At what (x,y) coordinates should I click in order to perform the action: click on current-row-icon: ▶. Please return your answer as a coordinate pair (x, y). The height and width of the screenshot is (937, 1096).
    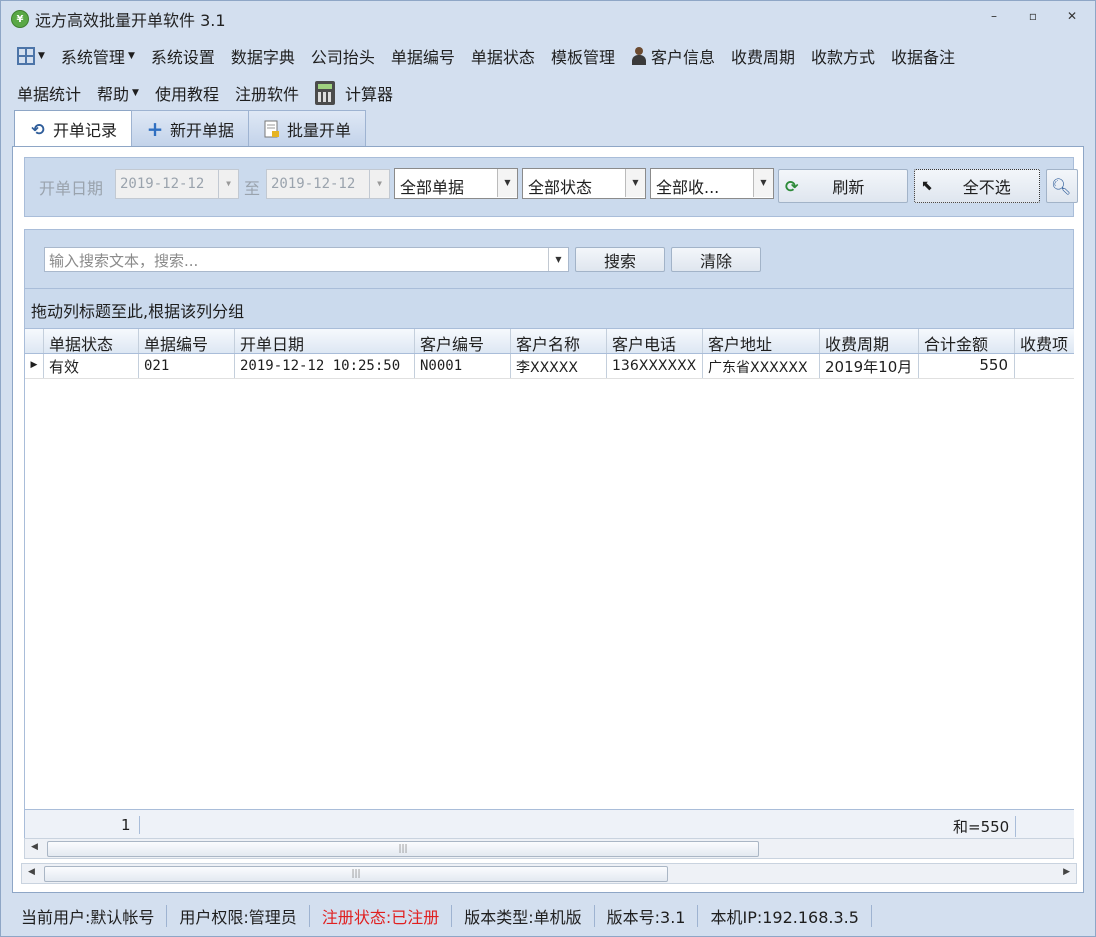
    Looking at the image, I should click on (34, 366).